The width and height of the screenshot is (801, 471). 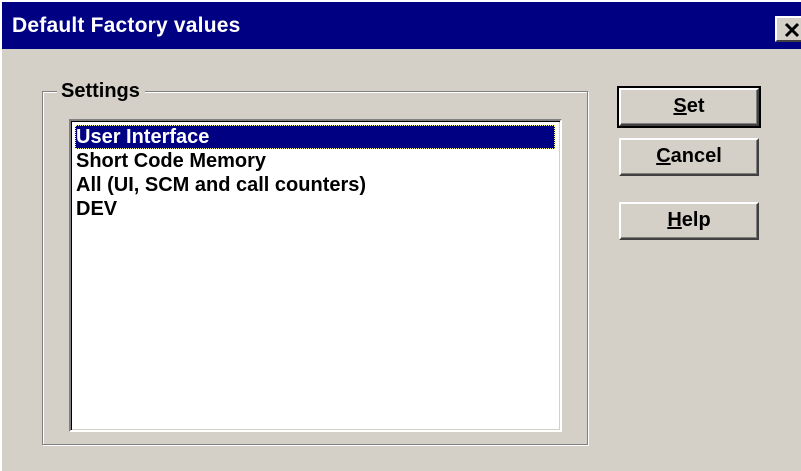 What do you see at coordinates (792, 30) in the screenshot?
I see `close-icon` at bounding box center [792, 30].